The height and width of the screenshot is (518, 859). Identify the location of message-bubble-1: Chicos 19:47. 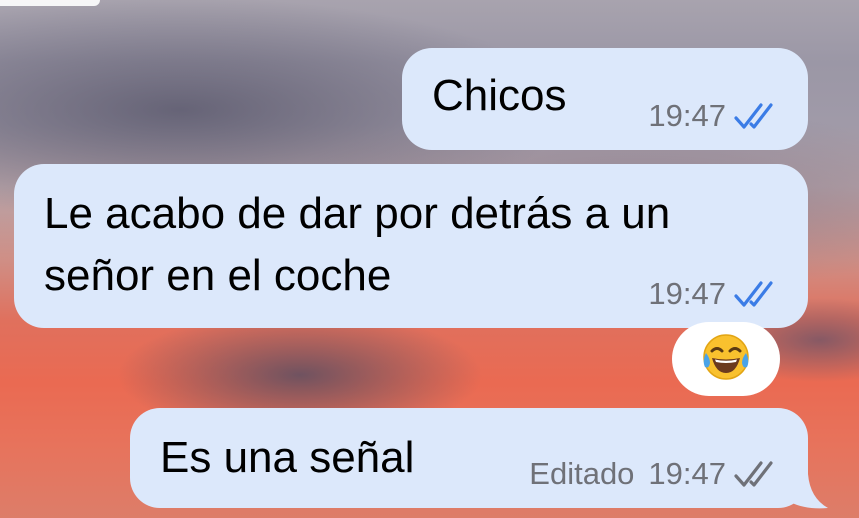
(605, 99).